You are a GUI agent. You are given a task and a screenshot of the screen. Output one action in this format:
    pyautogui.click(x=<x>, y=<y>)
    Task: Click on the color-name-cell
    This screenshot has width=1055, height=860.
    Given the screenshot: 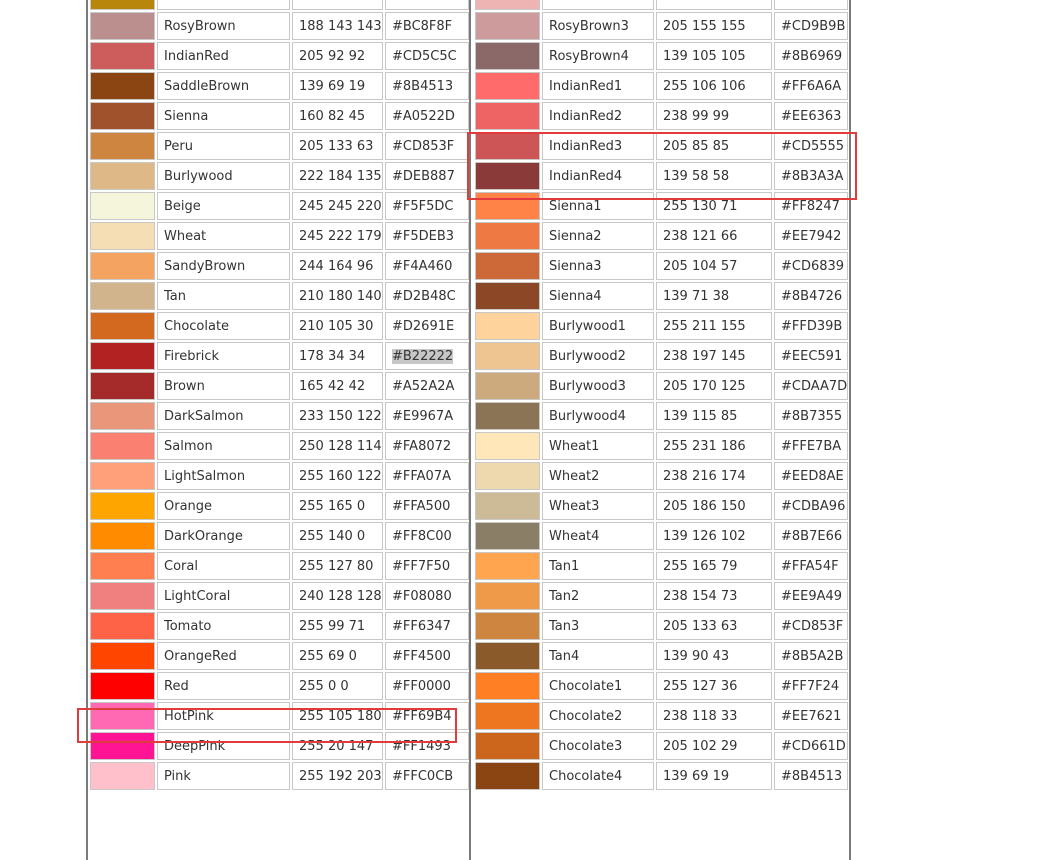 What is the action you would take?
    pyautogui.click(x=223, y=5)
    